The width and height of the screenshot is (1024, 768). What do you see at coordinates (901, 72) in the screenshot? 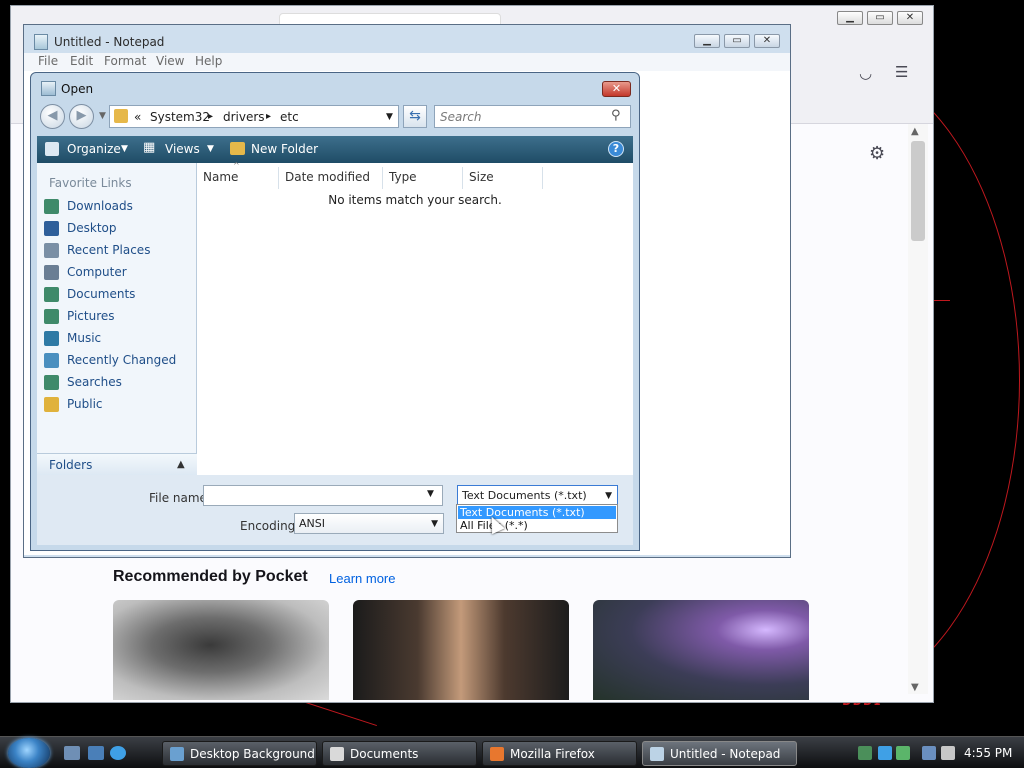
I see `menu-icon: ☰` at bounding box center [901, 72].